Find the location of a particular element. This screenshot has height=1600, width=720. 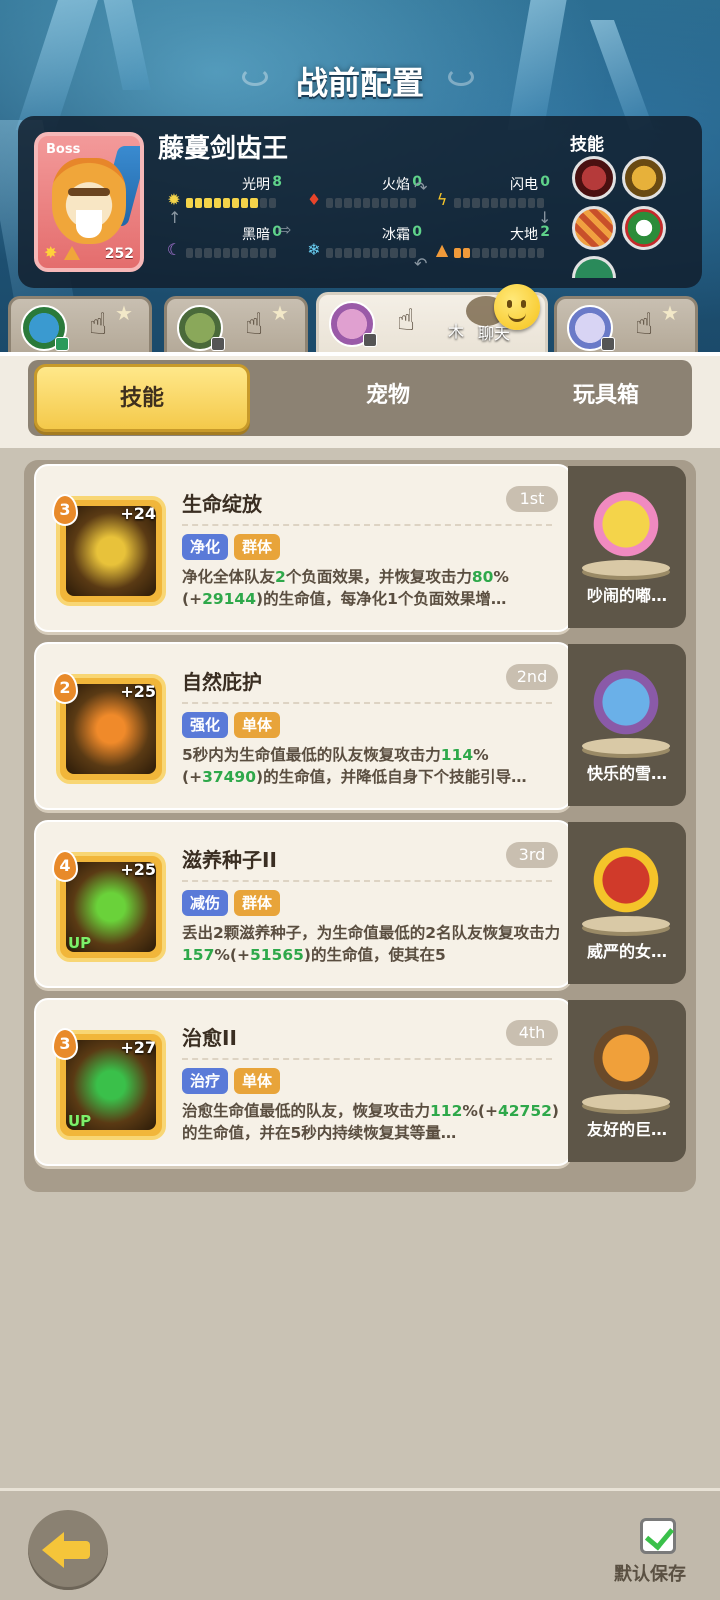

sun-icon: ✹ is located at coordinates (174, 199).